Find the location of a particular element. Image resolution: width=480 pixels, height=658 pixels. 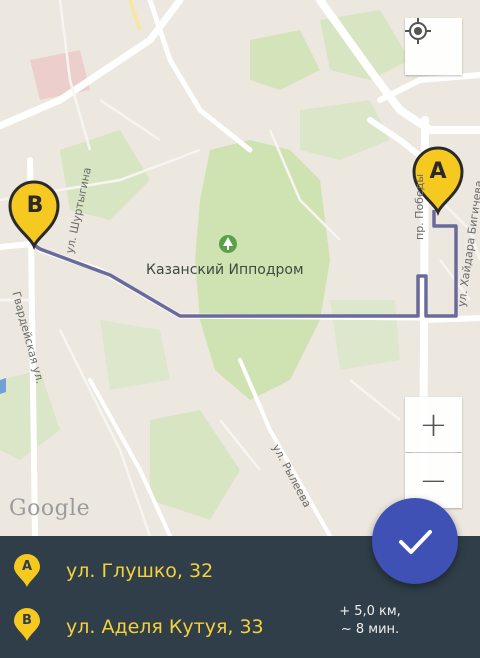

route-distance-duration: + 5,0 км, ~ 8 мин. is located at coordinates (370, 621).